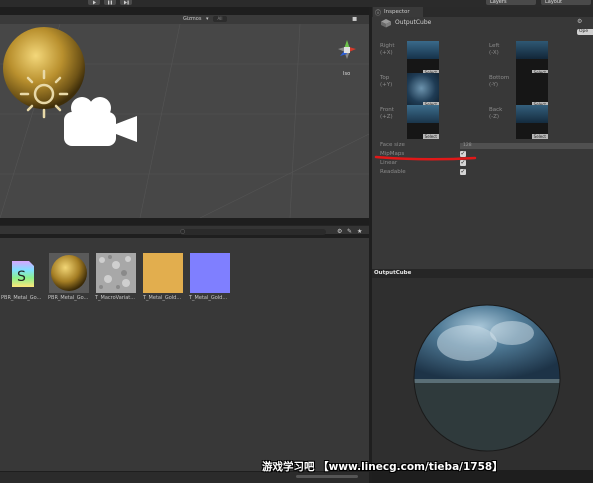 The height and width of the screenshot is (483, 593). Describe the element at coordinates (463, 172) in the screenshot. I see `readable-checkbox: ✓` at that location.